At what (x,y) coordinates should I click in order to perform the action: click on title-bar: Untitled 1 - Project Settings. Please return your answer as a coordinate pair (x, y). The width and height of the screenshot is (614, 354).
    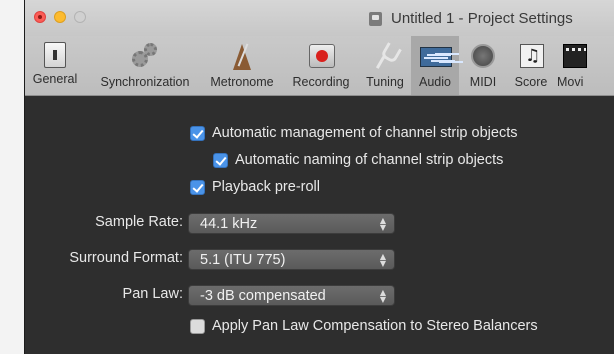
    Looking at the image, I should click on (319, 18).